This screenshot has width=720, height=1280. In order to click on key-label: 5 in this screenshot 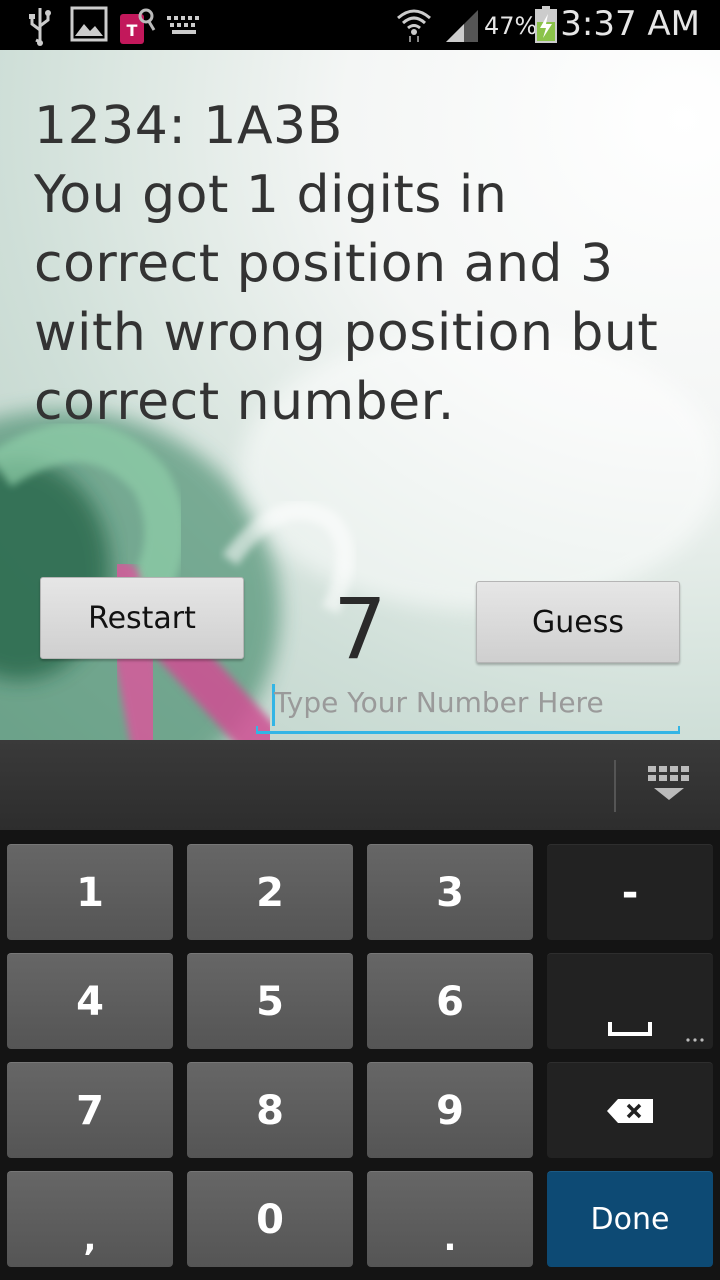, I will do `click(270, 1001)`.